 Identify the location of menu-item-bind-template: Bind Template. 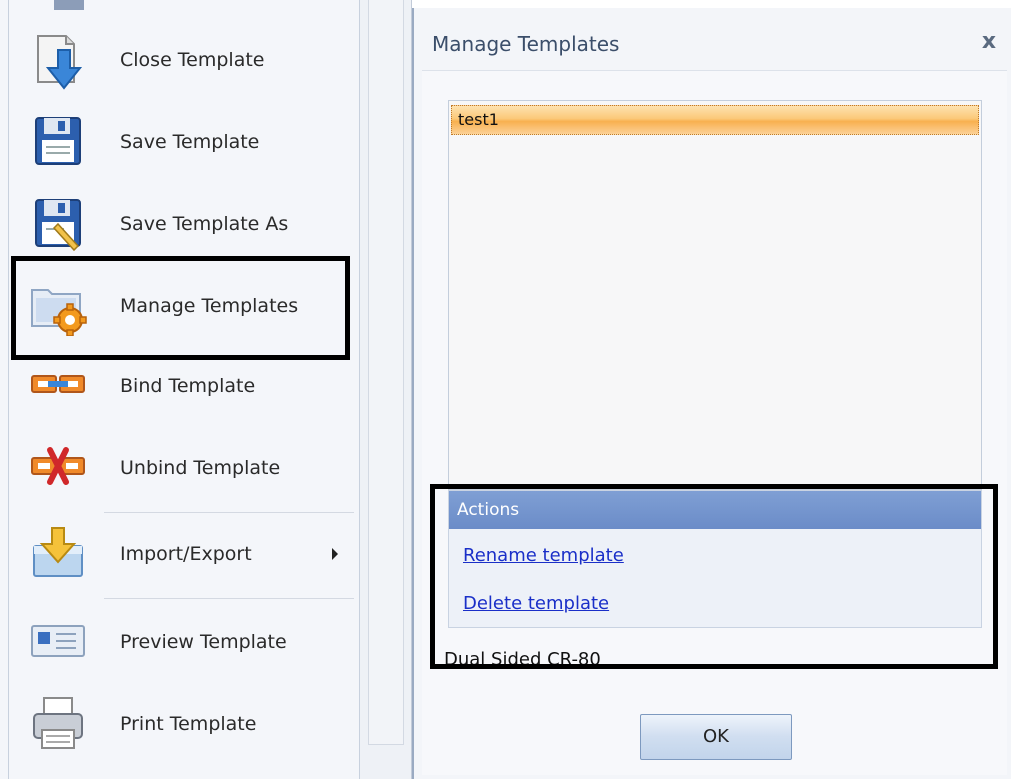
(185, 386).